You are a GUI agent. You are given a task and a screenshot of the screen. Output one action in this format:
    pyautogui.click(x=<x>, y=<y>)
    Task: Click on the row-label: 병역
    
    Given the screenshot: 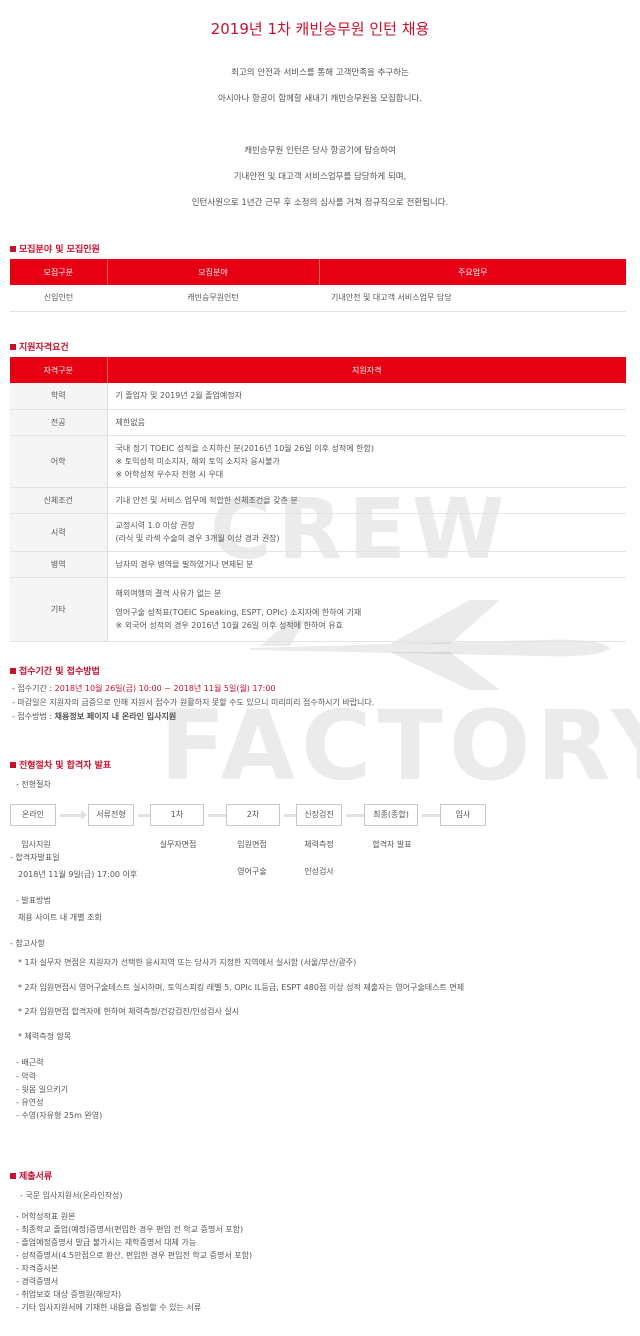 What is the action you would take?
    pyautogui.click(x=59, y=564)
    